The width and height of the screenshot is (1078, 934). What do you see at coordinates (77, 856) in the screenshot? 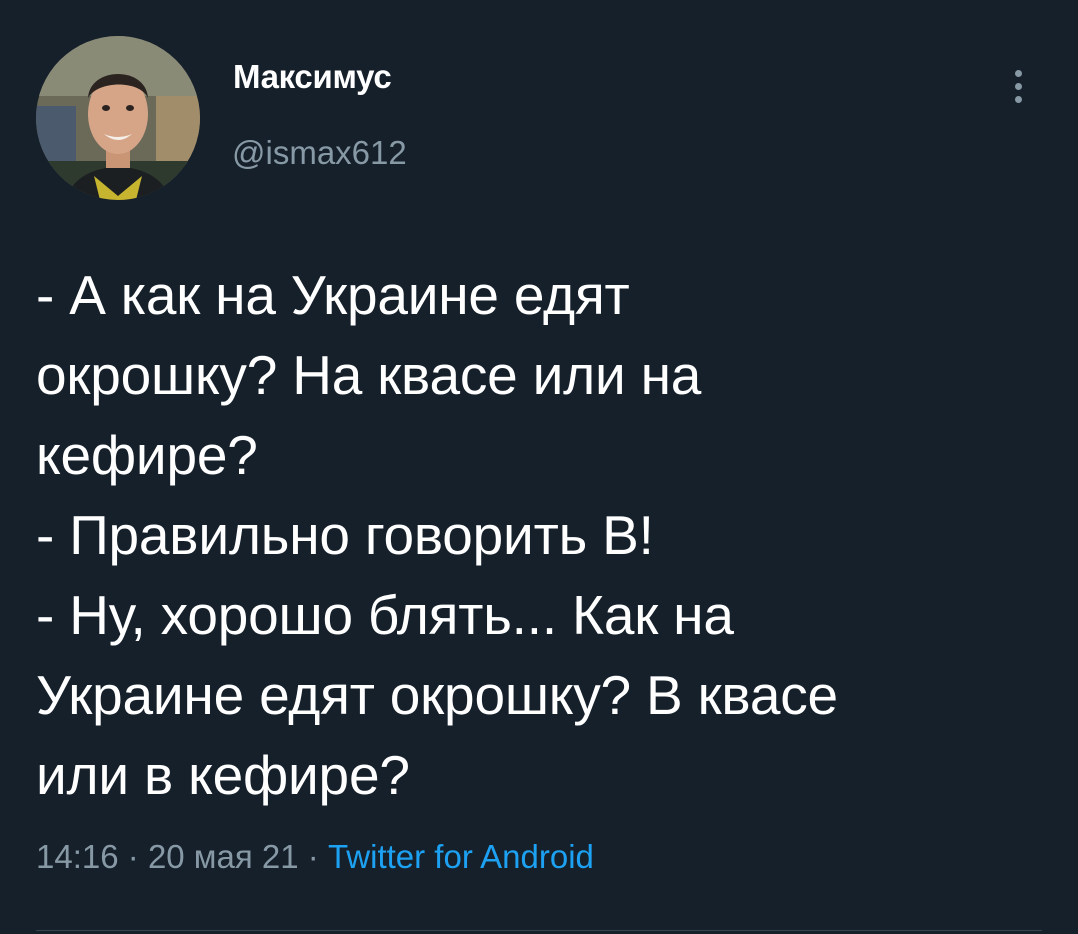
I see `tweet-time: 14:16` at bounding box center [77, 856].